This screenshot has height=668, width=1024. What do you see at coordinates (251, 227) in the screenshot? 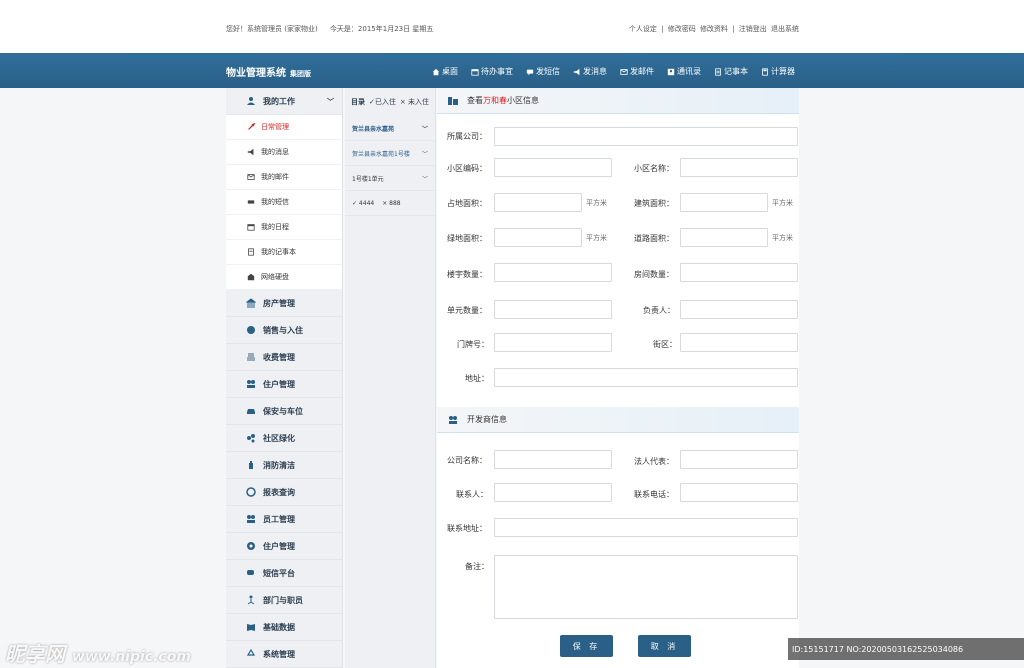
I see `calendar-icon` at bounding box center [251, 227].